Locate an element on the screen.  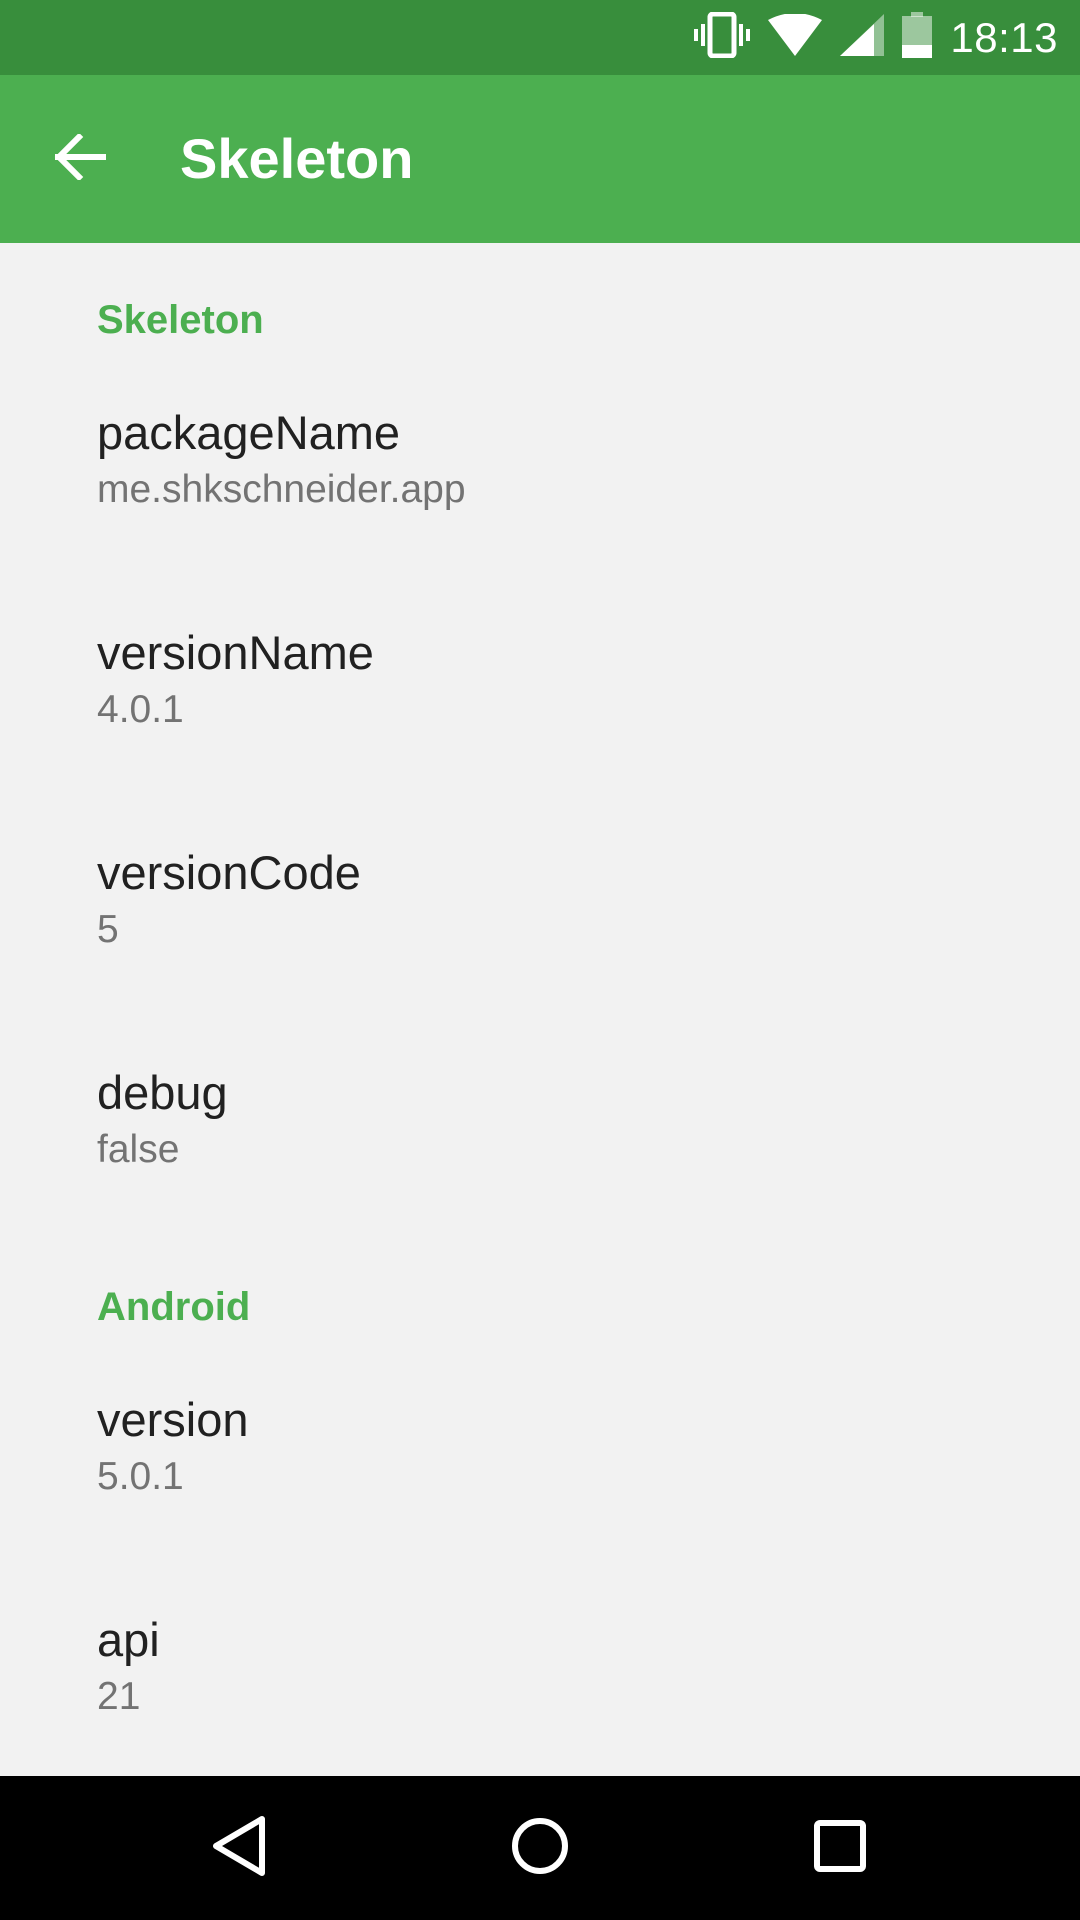
status-time: 18:13 is located at coordinates (1004, 37).